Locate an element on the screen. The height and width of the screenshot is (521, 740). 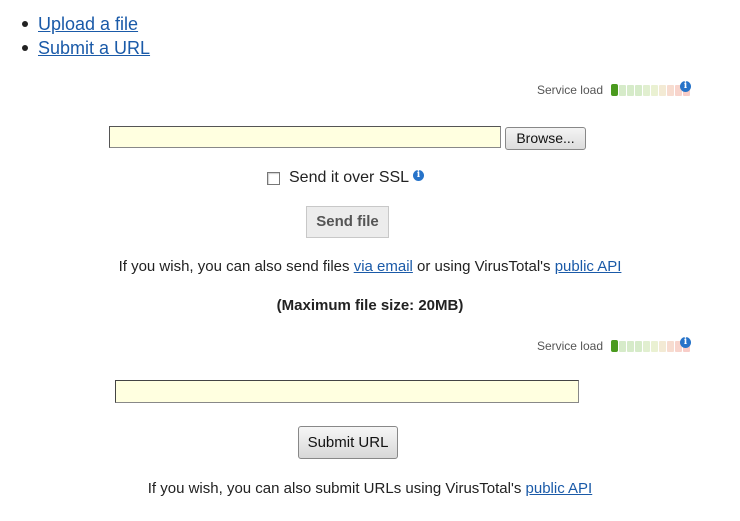
via-email-link: via email is located at coordinates (383, 266).